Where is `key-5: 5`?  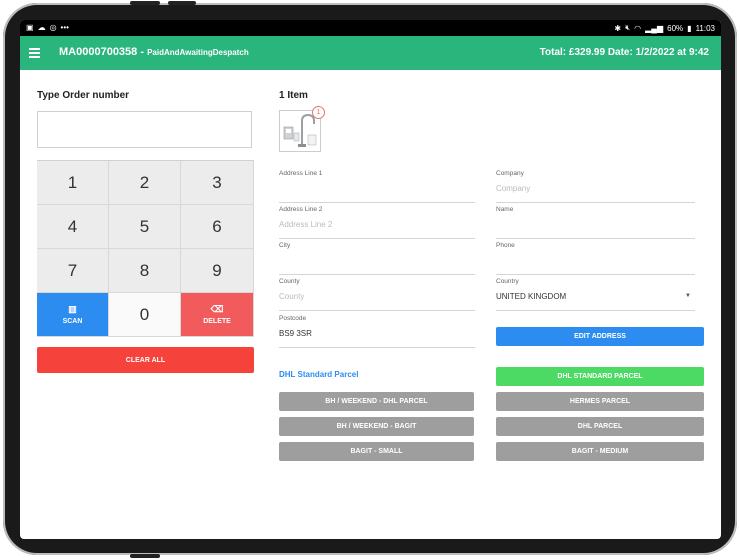
key-5: 5 is located at coordinates (145, 227).